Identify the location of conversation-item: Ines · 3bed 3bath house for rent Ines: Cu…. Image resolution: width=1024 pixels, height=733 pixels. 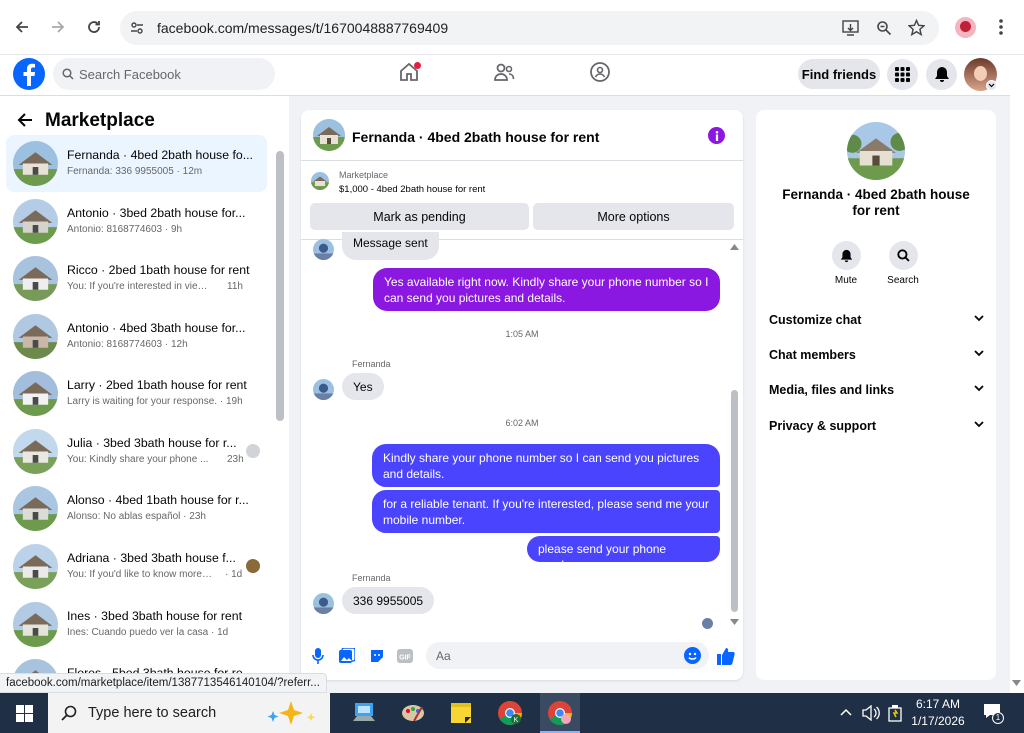
(136, 624).